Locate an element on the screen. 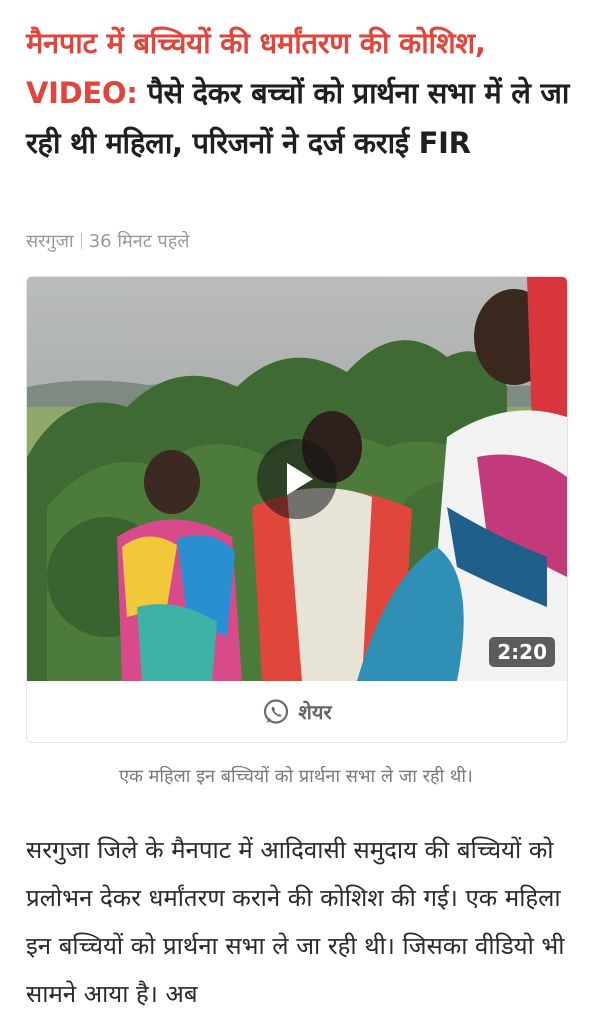 This screenshot has width=593, height=1024. play-button is located at coordinates (297, 479).